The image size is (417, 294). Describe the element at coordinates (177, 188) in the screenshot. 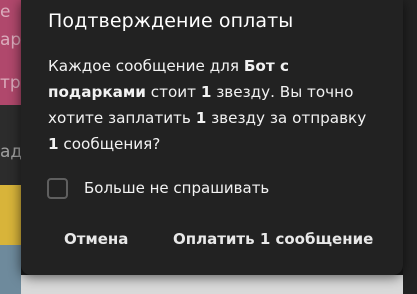

I see `checkbox-label: Больше не спрашивать` at that location.